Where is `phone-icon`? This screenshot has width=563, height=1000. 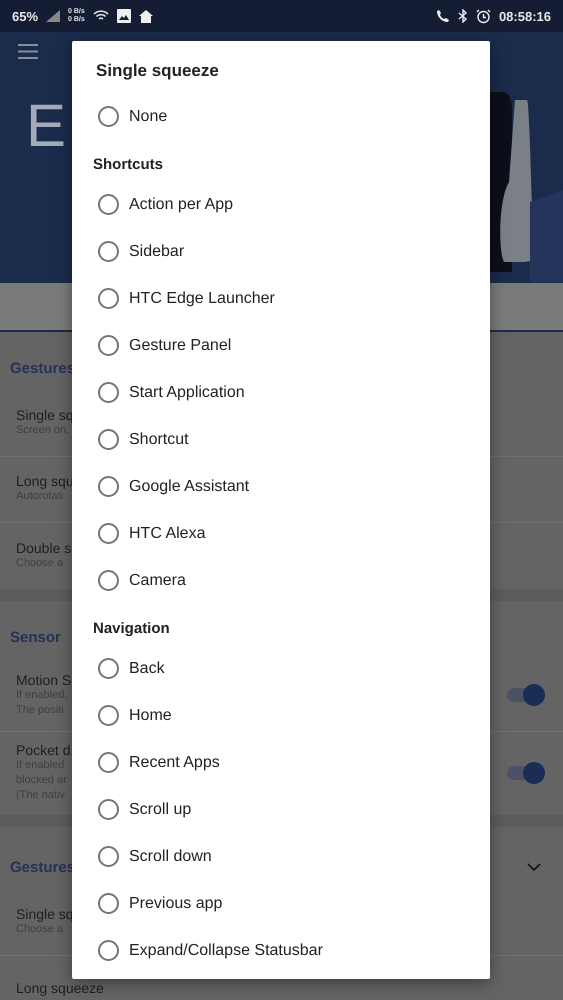 phone-icon is located at coordinates (443, 16).